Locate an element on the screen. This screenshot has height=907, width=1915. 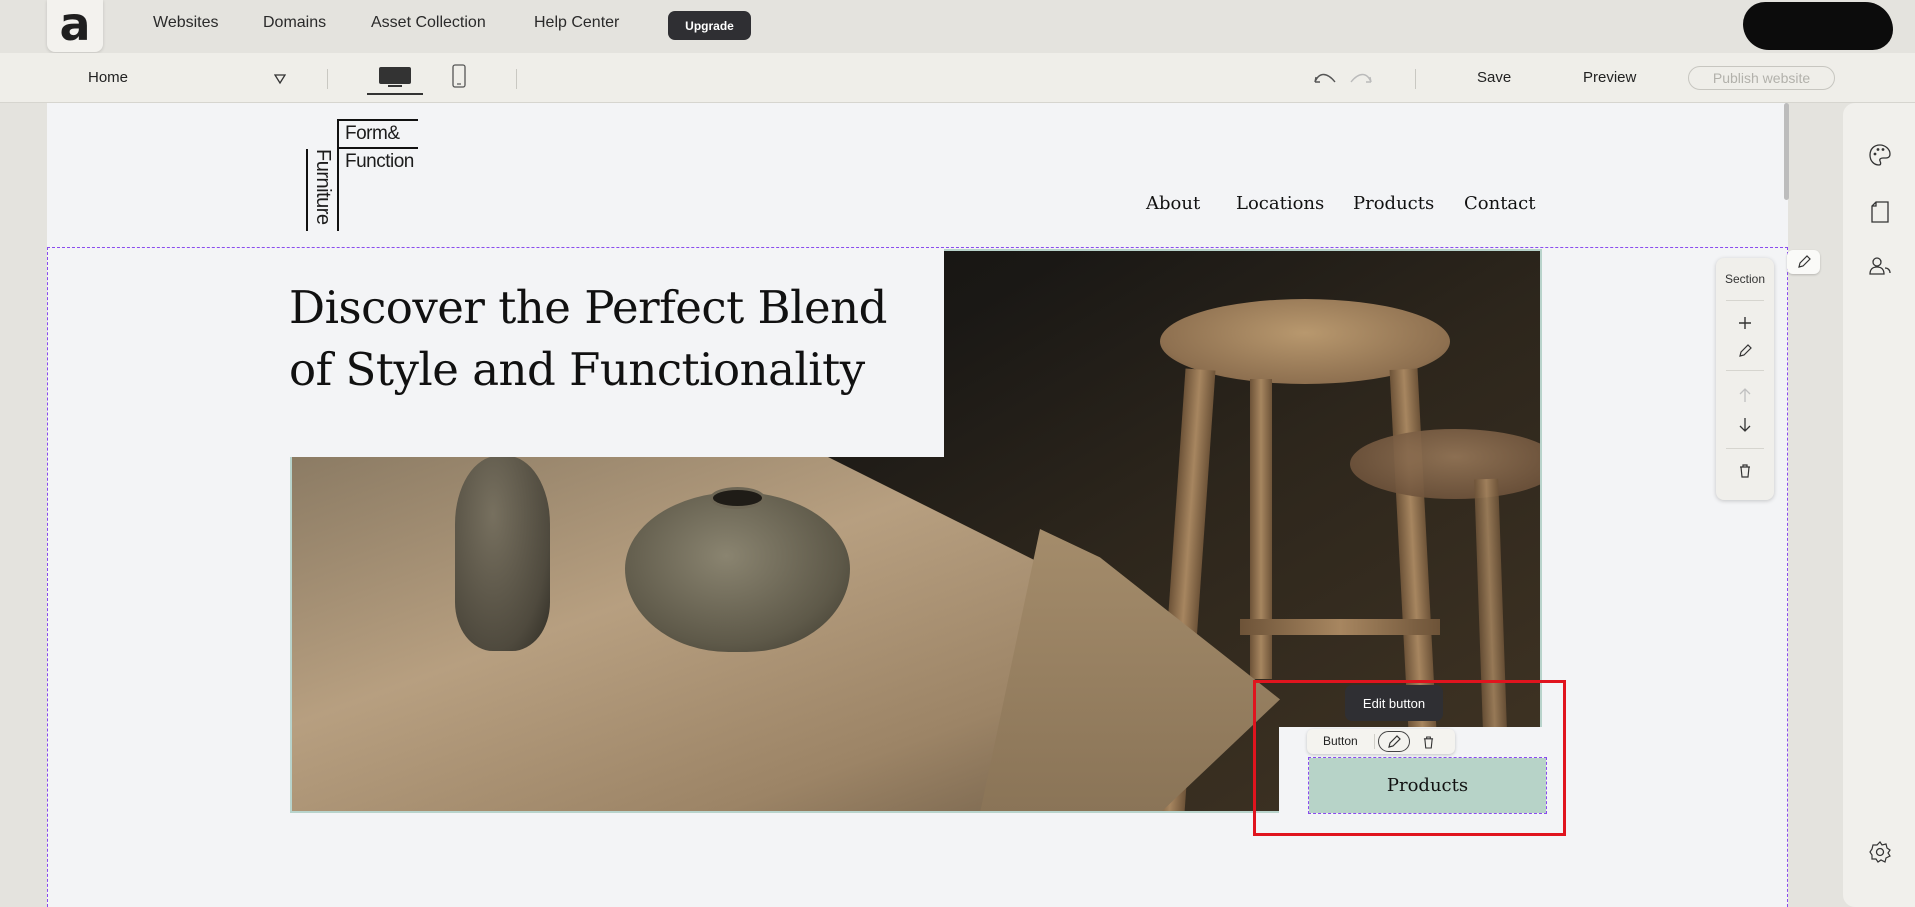
arrow-down-icon is located at coordinates (1745, 425).